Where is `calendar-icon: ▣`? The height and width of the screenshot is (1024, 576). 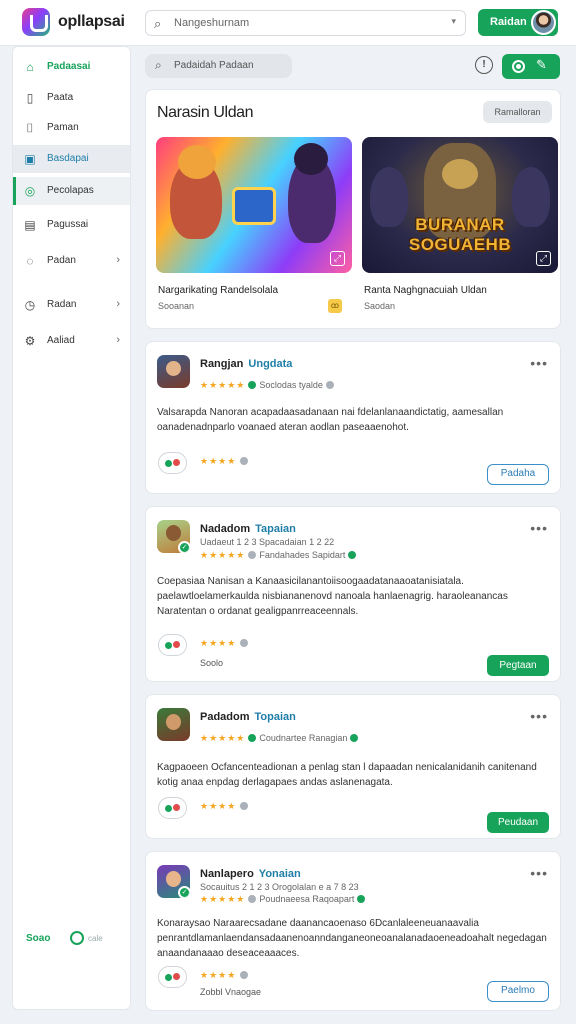
calendar-icon: ▣ is located at coordinates (30, 159).